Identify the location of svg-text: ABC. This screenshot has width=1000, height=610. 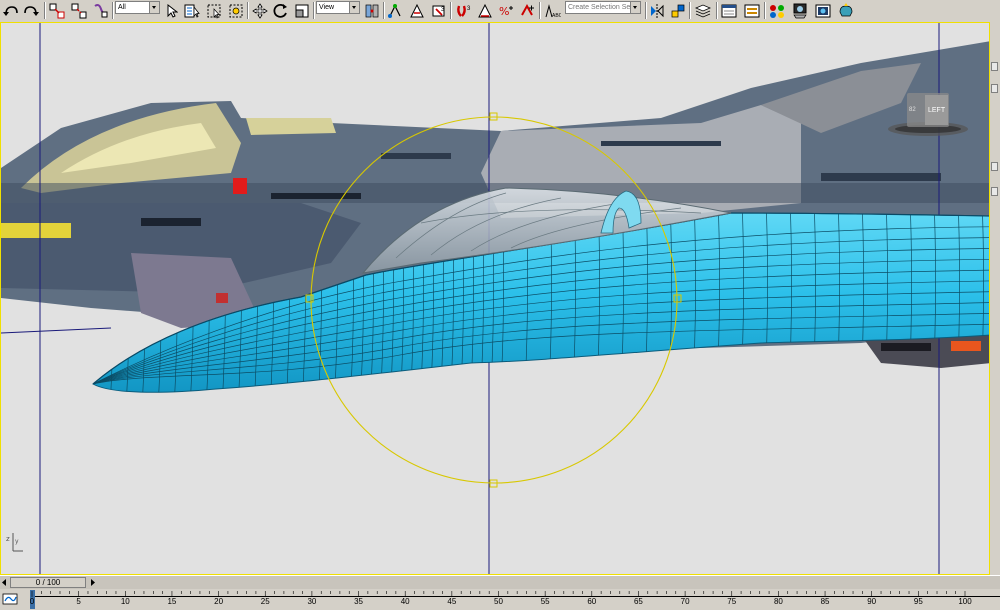
(556, 16).